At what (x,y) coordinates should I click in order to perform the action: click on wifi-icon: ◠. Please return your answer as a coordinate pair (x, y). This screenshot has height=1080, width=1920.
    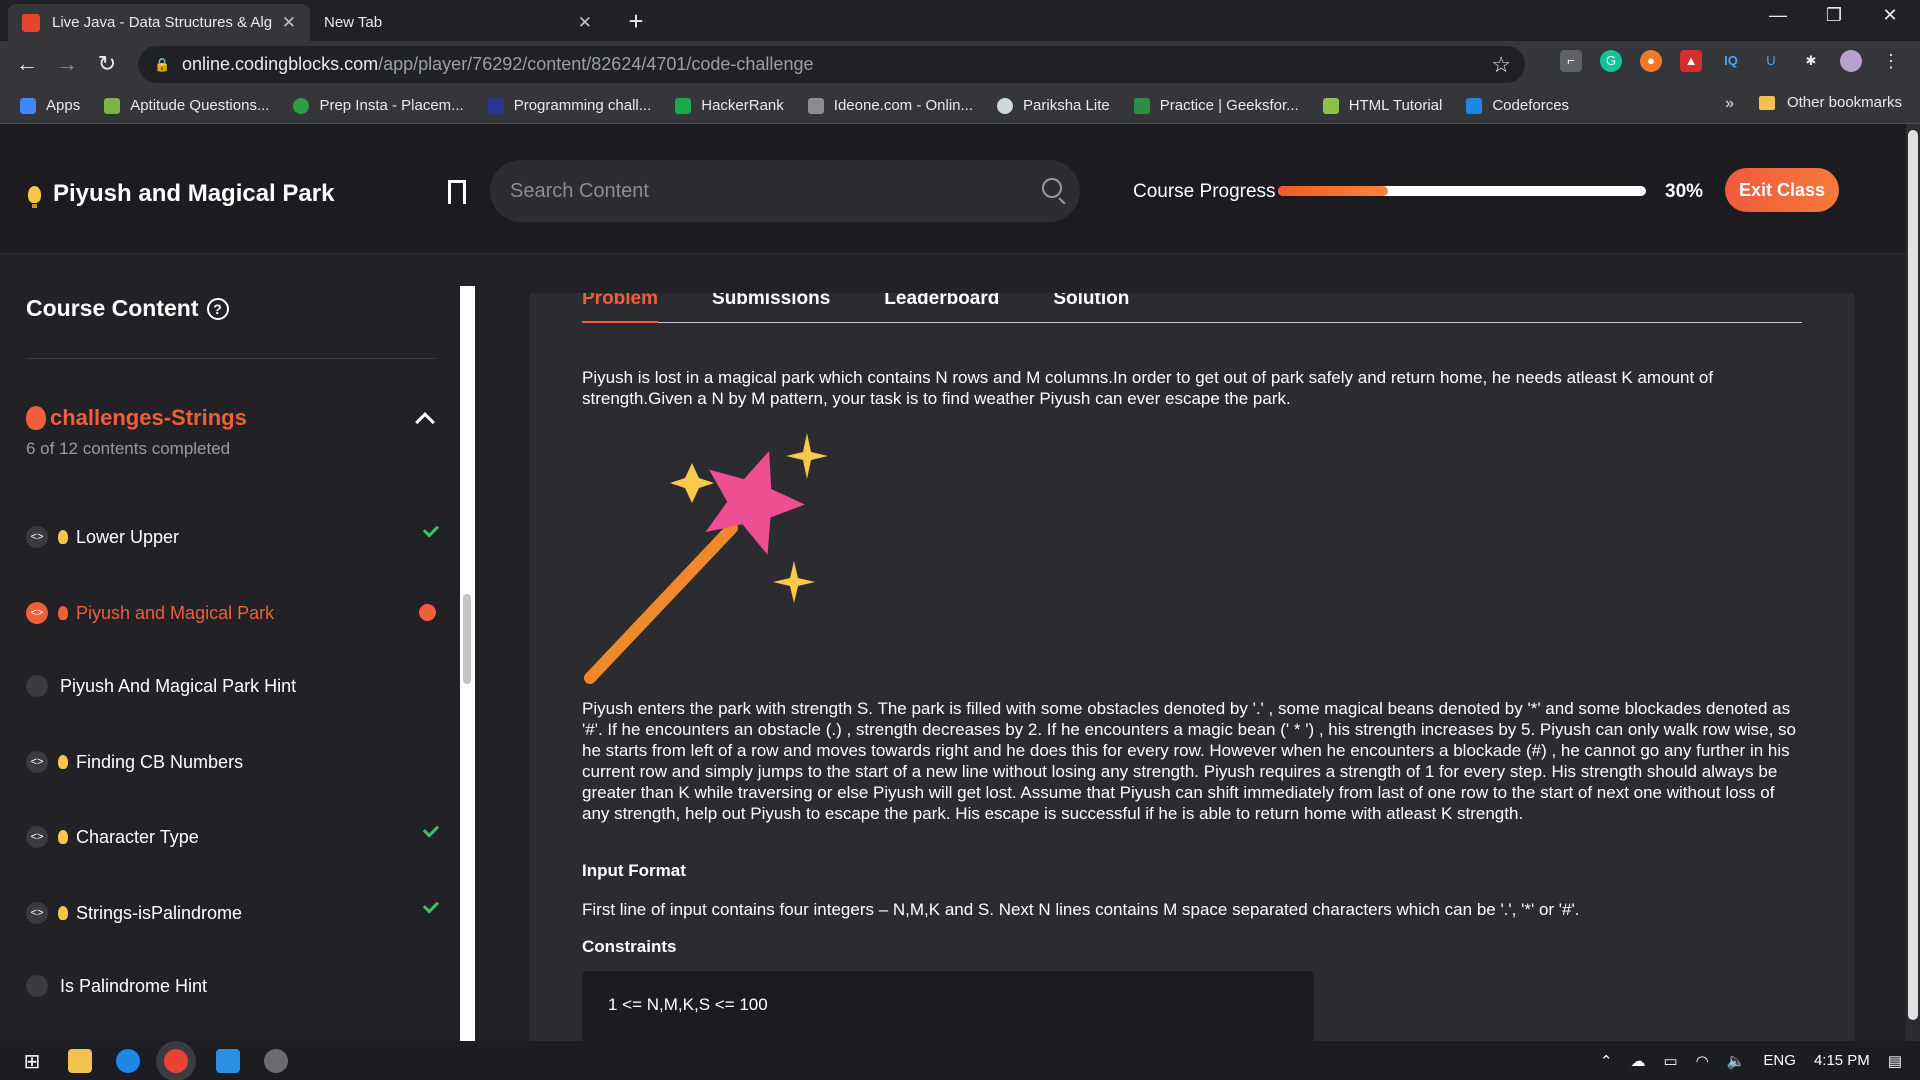
    Looking at the image, I should click on (1702, 1061).